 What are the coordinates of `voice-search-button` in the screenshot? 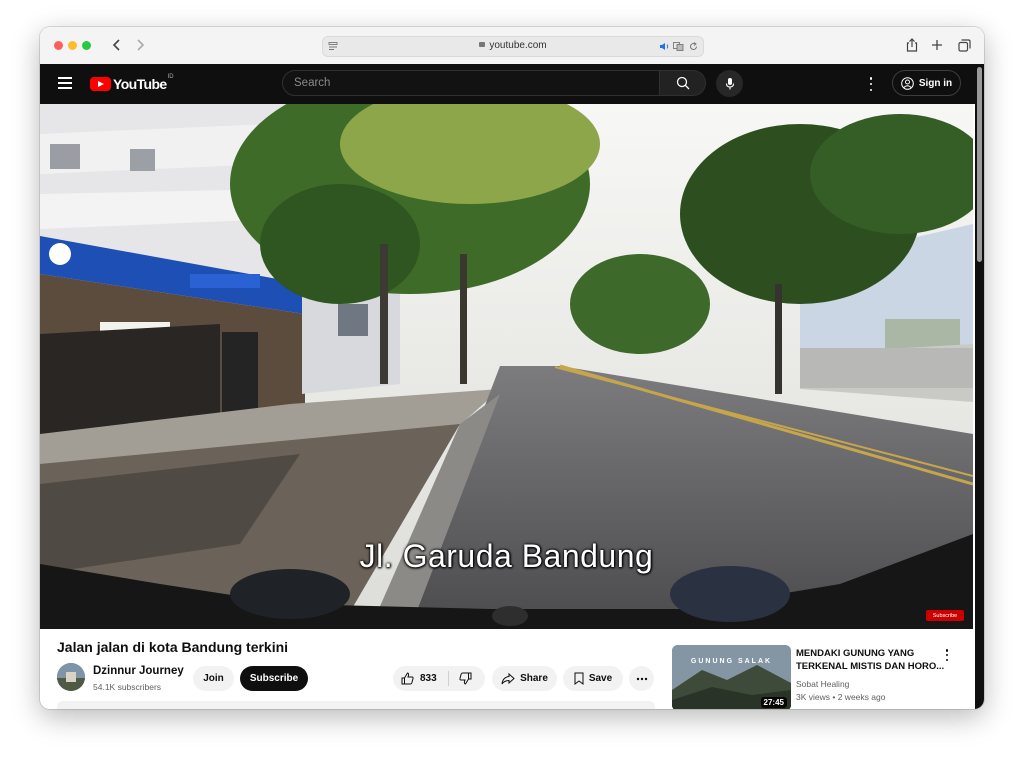 It's located at (729, 83).